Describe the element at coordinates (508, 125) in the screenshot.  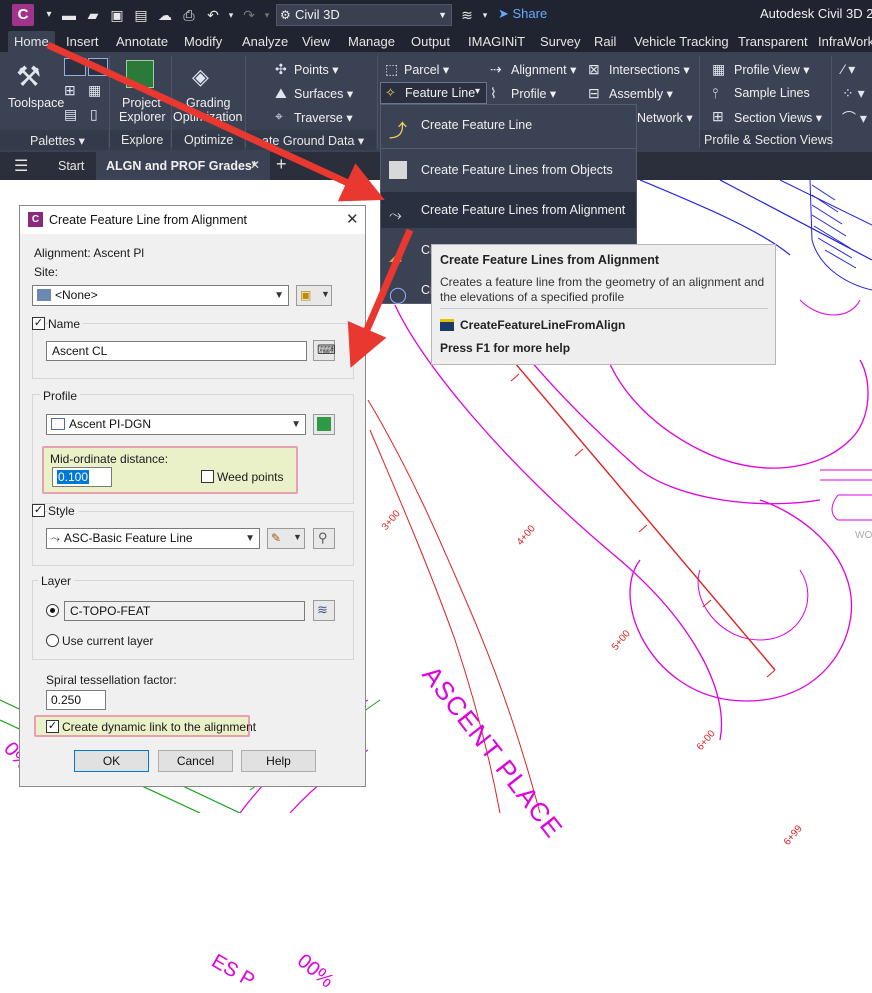
I see `menu-item-create-feature-line: ⤴ Create Feature Line` at that location.